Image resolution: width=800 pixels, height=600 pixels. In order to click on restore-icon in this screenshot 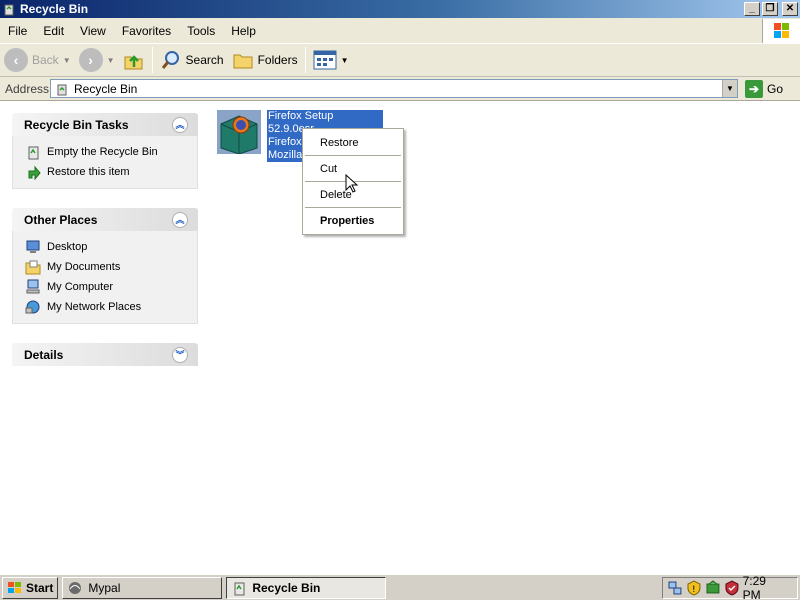, I will do `click(34, 172)`.